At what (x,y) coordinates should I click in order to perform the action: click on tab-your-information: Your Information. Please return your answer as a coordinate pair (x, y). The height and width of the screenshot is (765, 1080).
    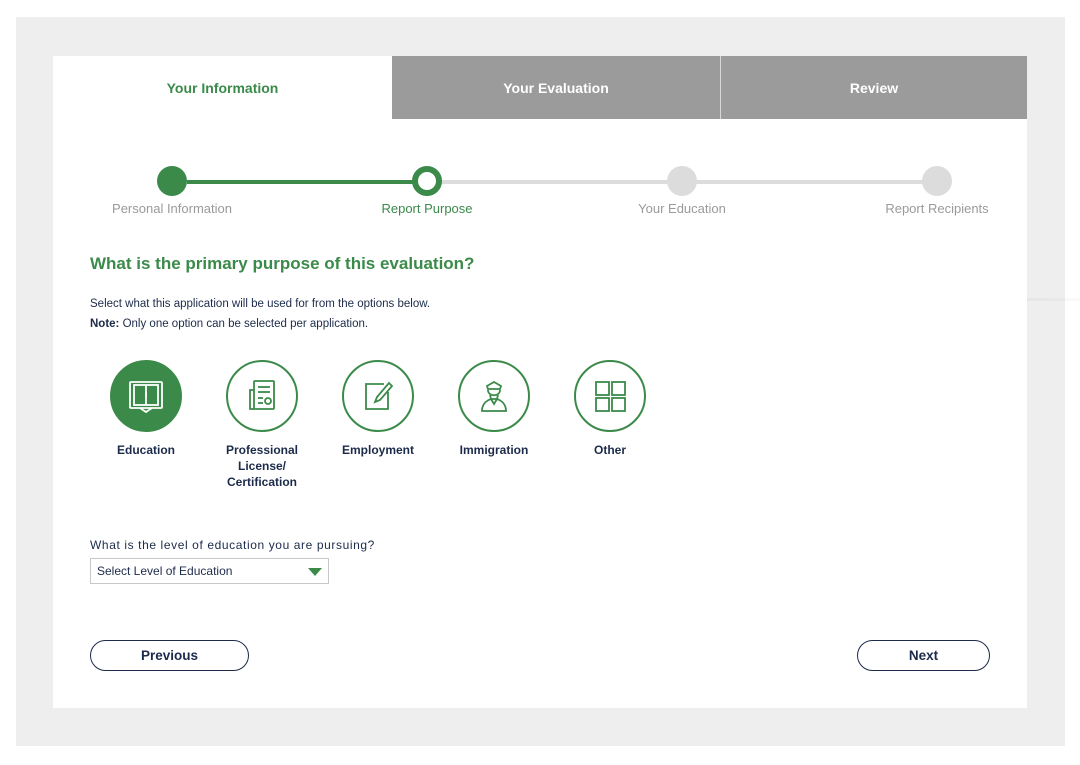
    Looking at the image, I should click on (222, 87).